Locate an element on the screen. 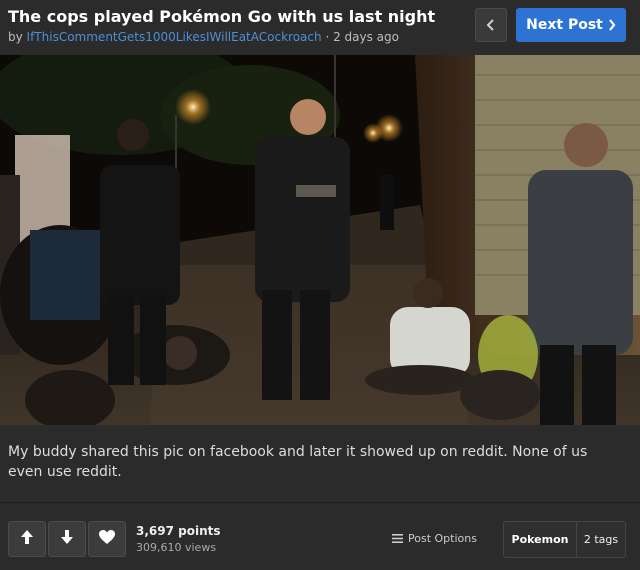  views-count: 309,610 views is located at coordinates (176, 547).